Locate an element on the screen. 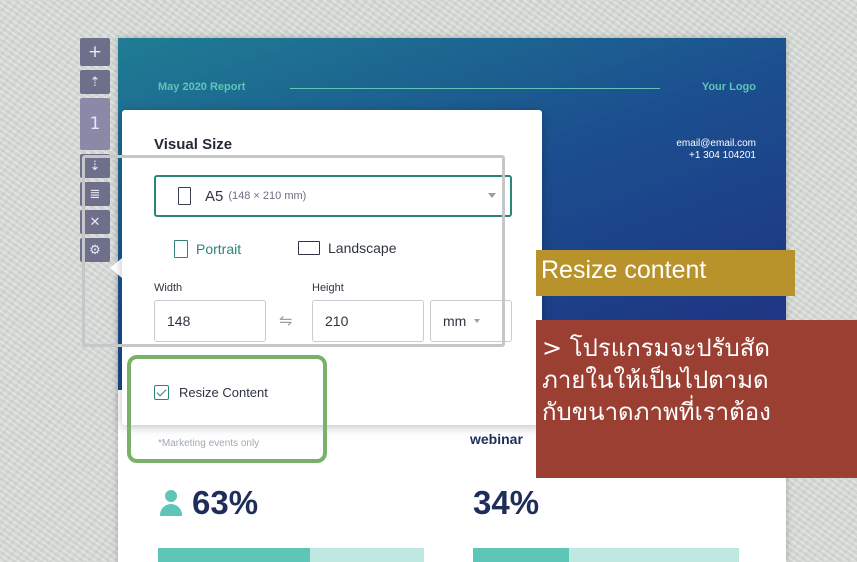 Image resolution: width=857 pixels, height=562 pixels. header-divider is located at coordinates (475, 88).